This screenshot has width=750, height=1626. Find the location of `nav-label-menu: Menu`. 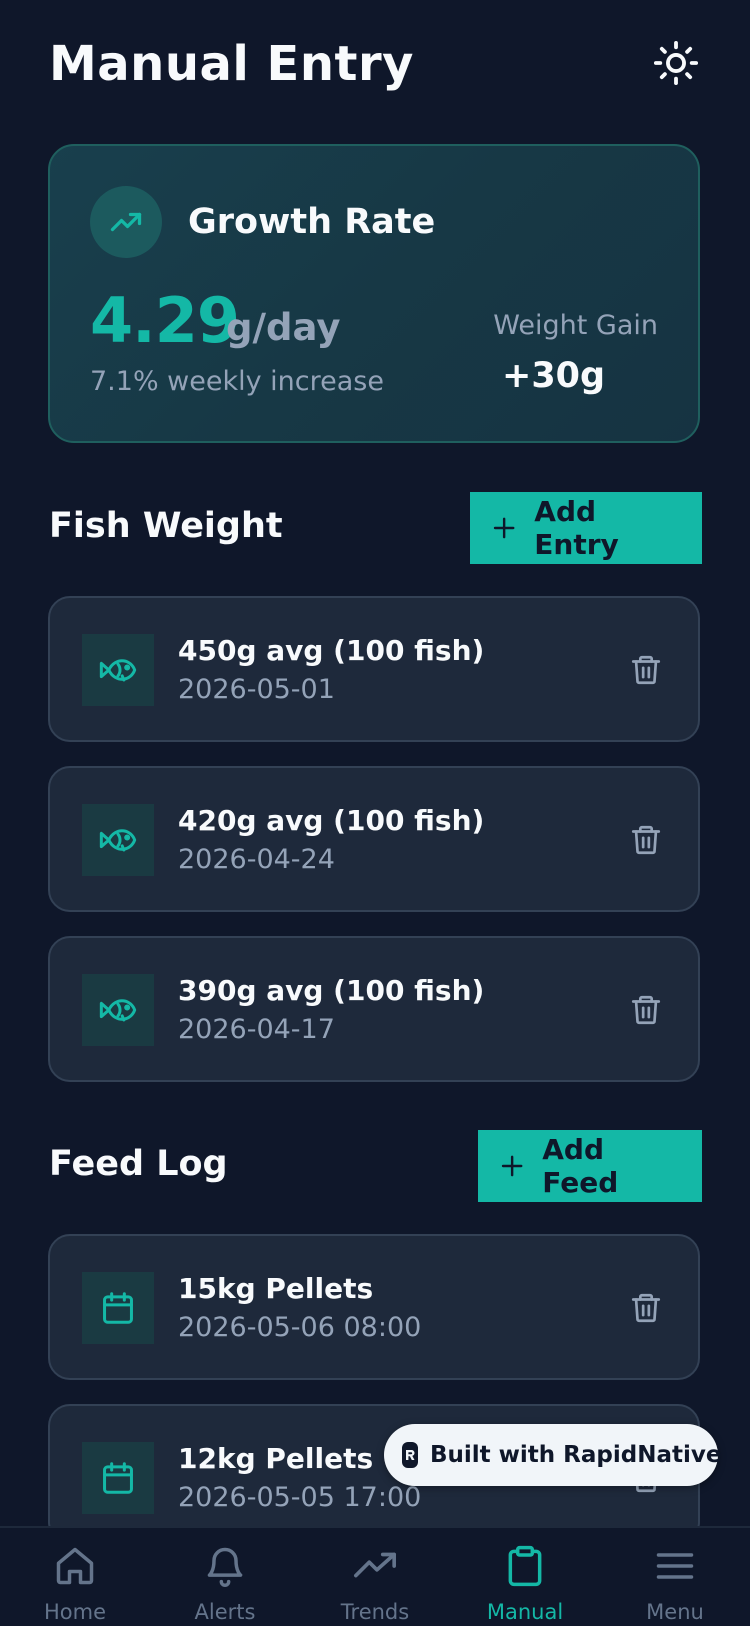

nav-label-menu: Menu is located at coordinates (675, 1612).